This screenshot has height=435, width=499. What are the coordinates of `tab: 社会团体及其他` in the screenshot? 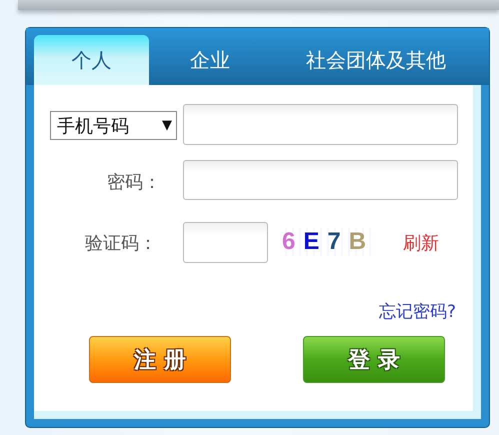 It's located at (376, 60).